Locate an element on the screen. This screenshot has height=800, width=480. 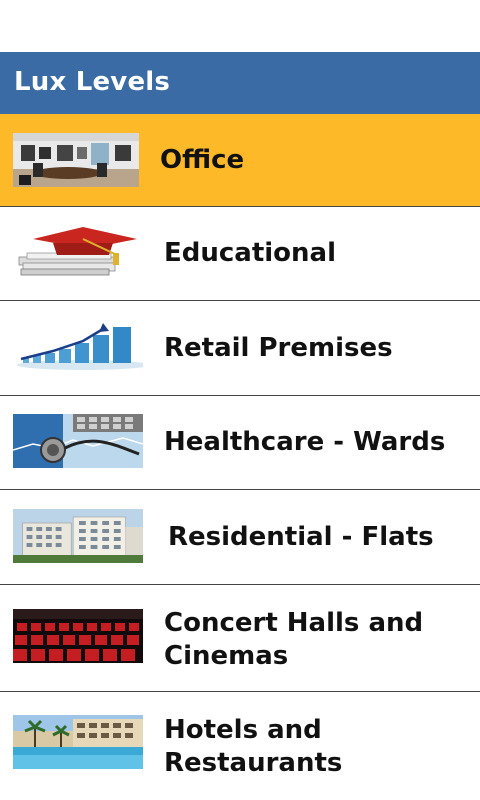
app-header: Lux Levels is located at coordinates (240, 83).